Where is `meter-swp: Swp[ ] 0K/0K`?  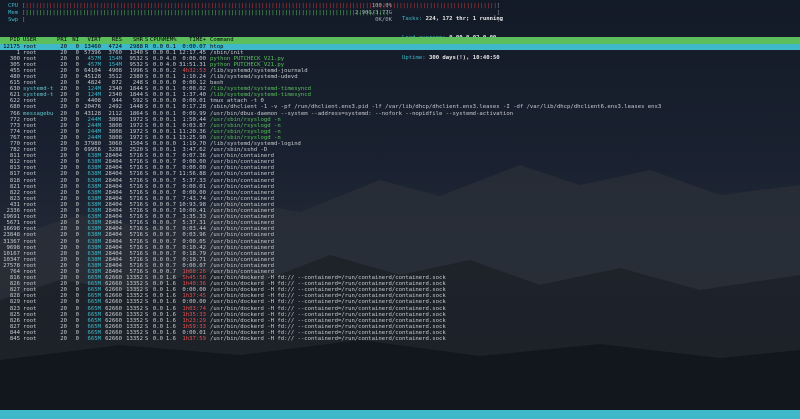 meter-swp: Swp[ ] 0K/0K is located at coordinates (252, 20).